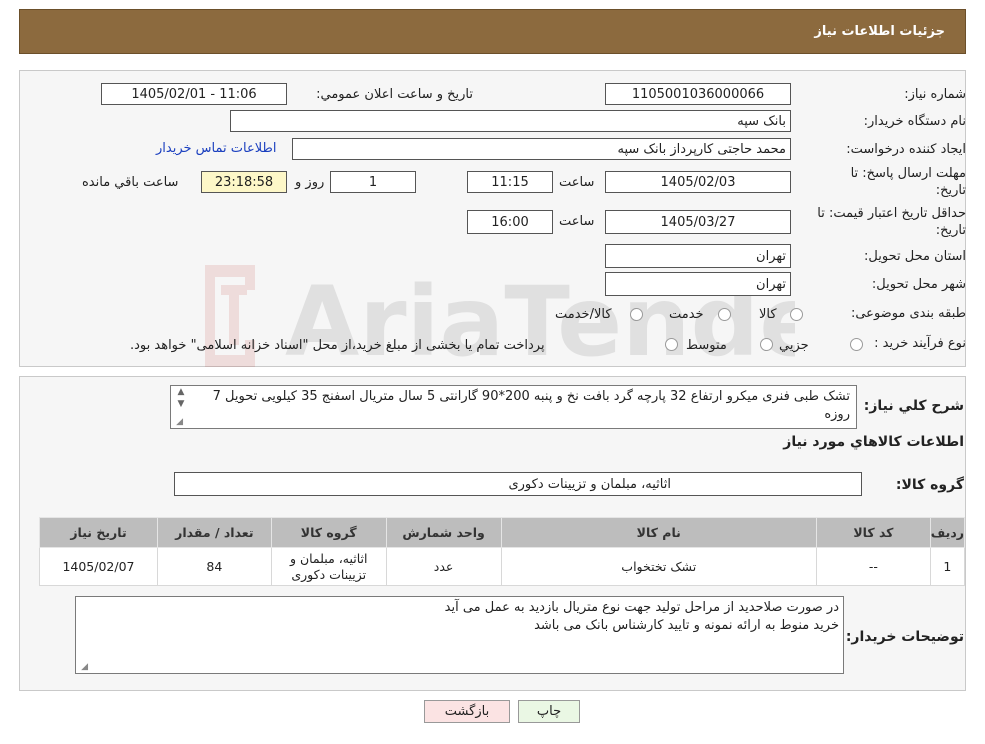  What do you see at coordinates (310, 182) in the screenshot?
I see `days-label: روز و` at bounding box center [310, 182].